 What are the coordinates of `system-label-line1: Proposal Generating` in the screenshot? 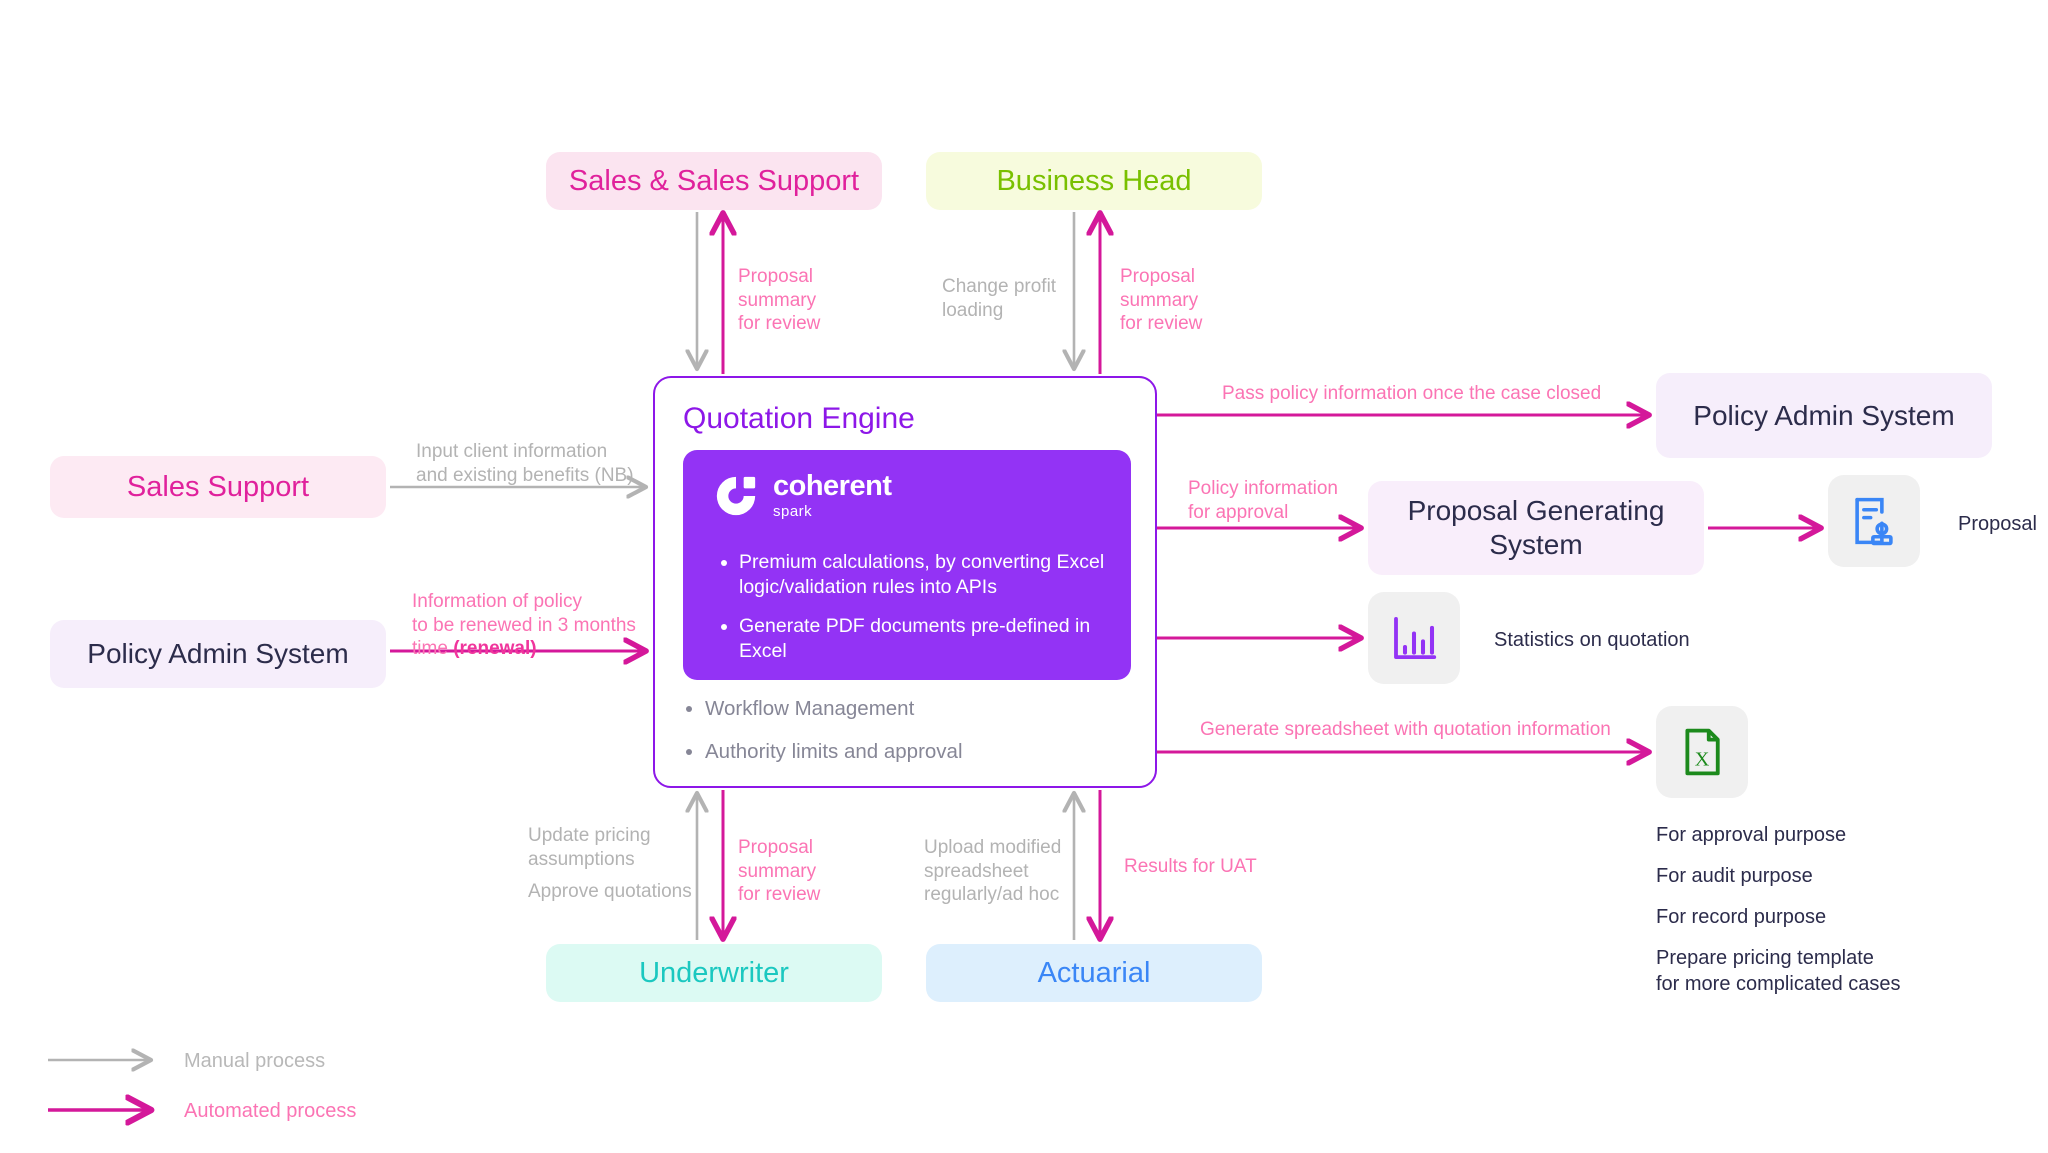 It's located at (1536, 511).